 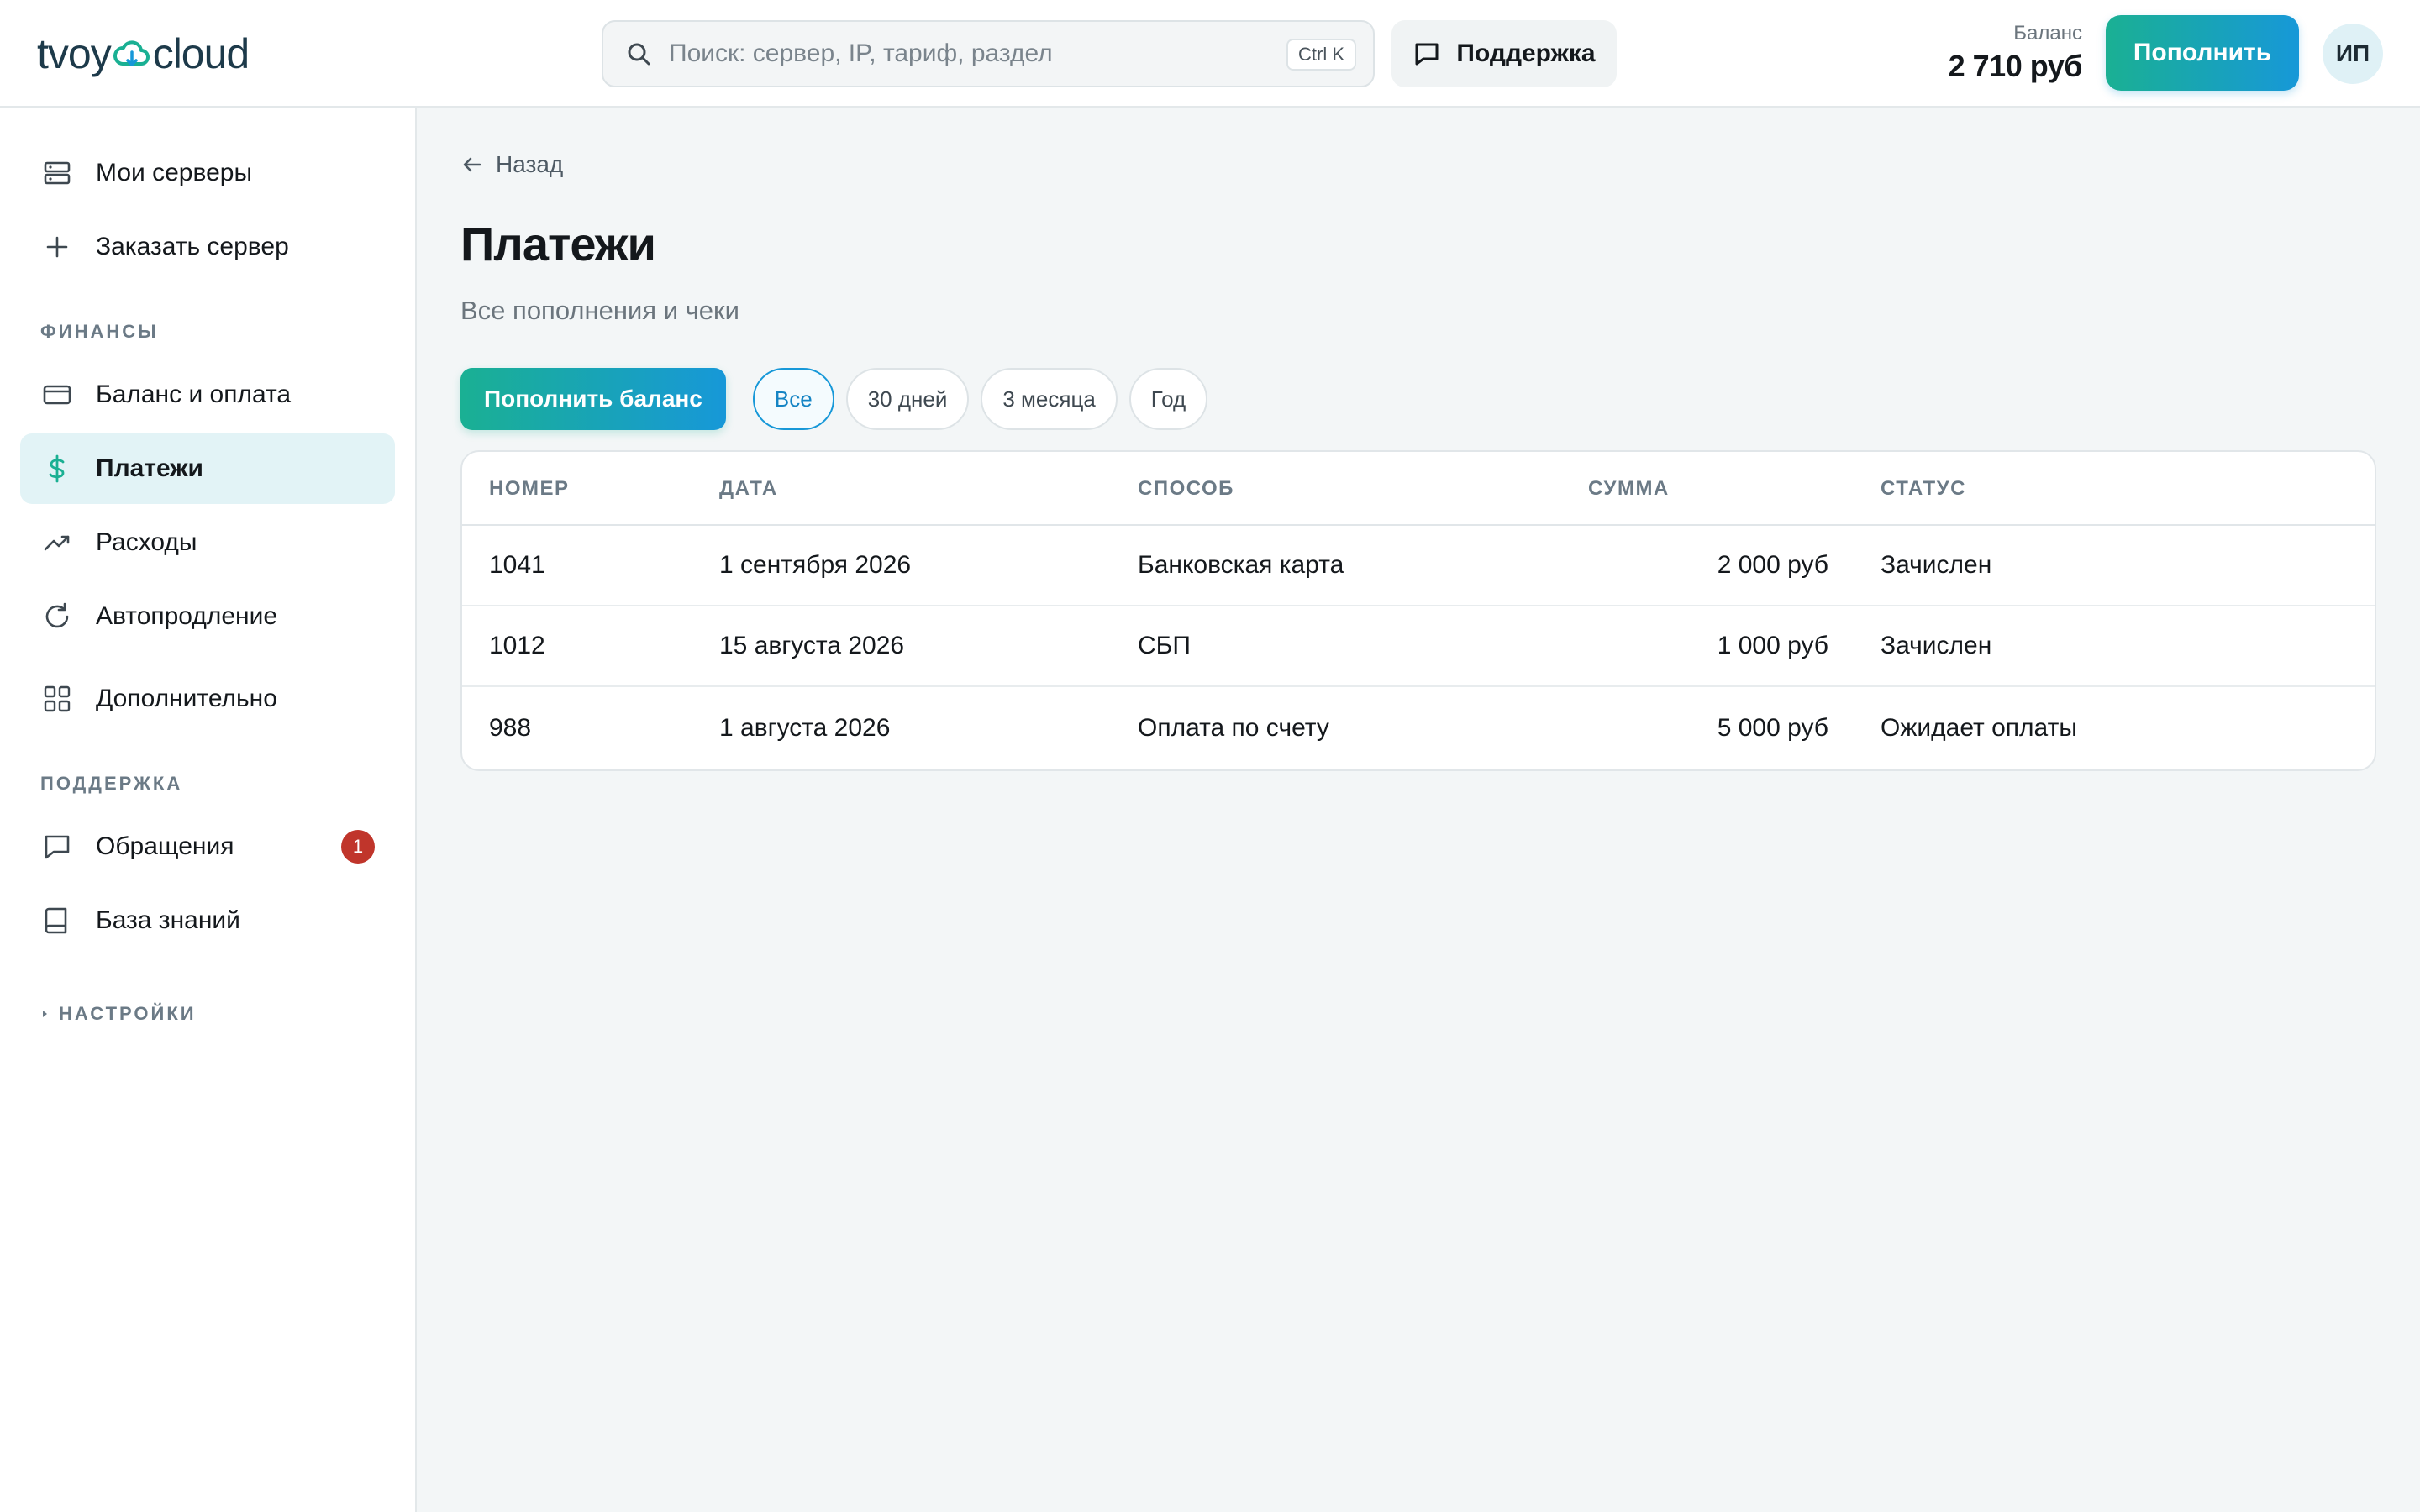 I want to click on logo: tvoy cloud, so click(x=143, y=54).